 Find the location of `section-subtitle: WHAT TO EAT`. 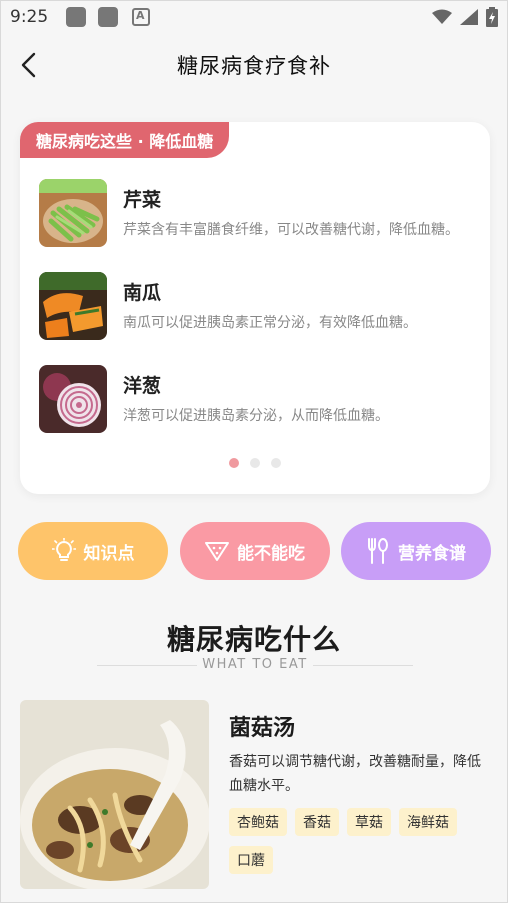

section-subtitle: WHAT TO EAT is located at coordinates (255, 664).